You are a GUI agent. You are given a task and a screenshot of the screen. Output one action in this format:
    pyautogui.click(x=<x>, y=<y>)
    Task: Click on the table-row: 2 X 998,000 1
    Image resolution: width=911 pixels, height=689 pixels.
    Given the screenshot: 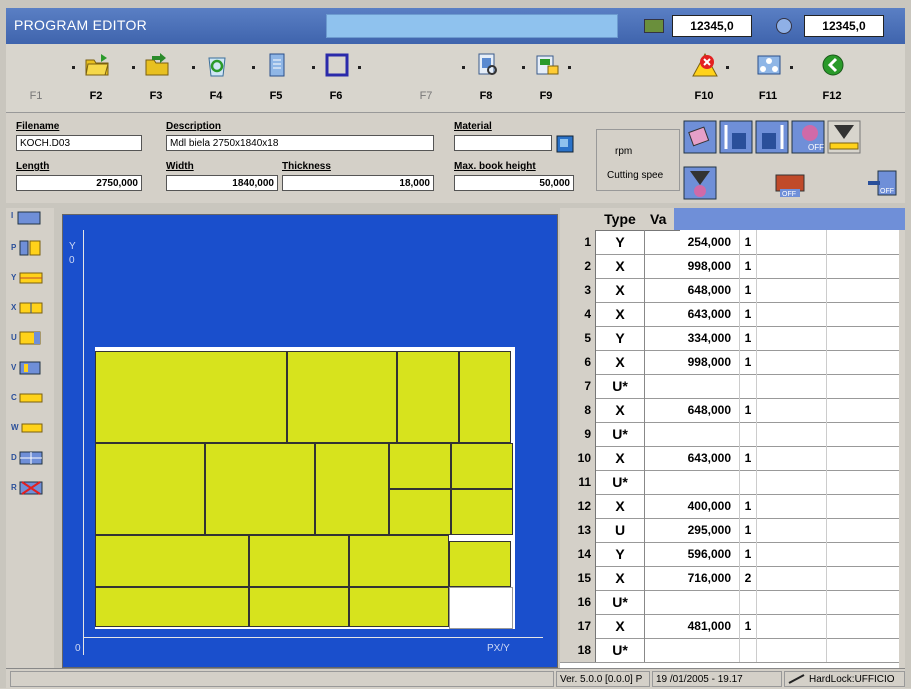 What is the action you would take?
    pyautogui.click(x=732, y=266)
    